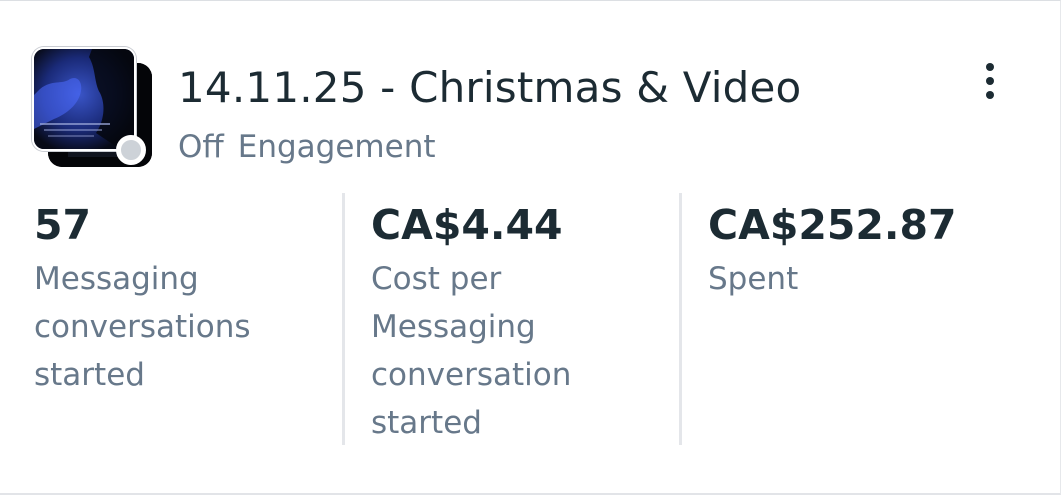 This screenshot has width=1062, height=495. What do you see at coordinates (489, 88) in the screenshot?
I see `campaign-title: 14.11.25 - Christmas & Video` at bounding box center [489, 88].